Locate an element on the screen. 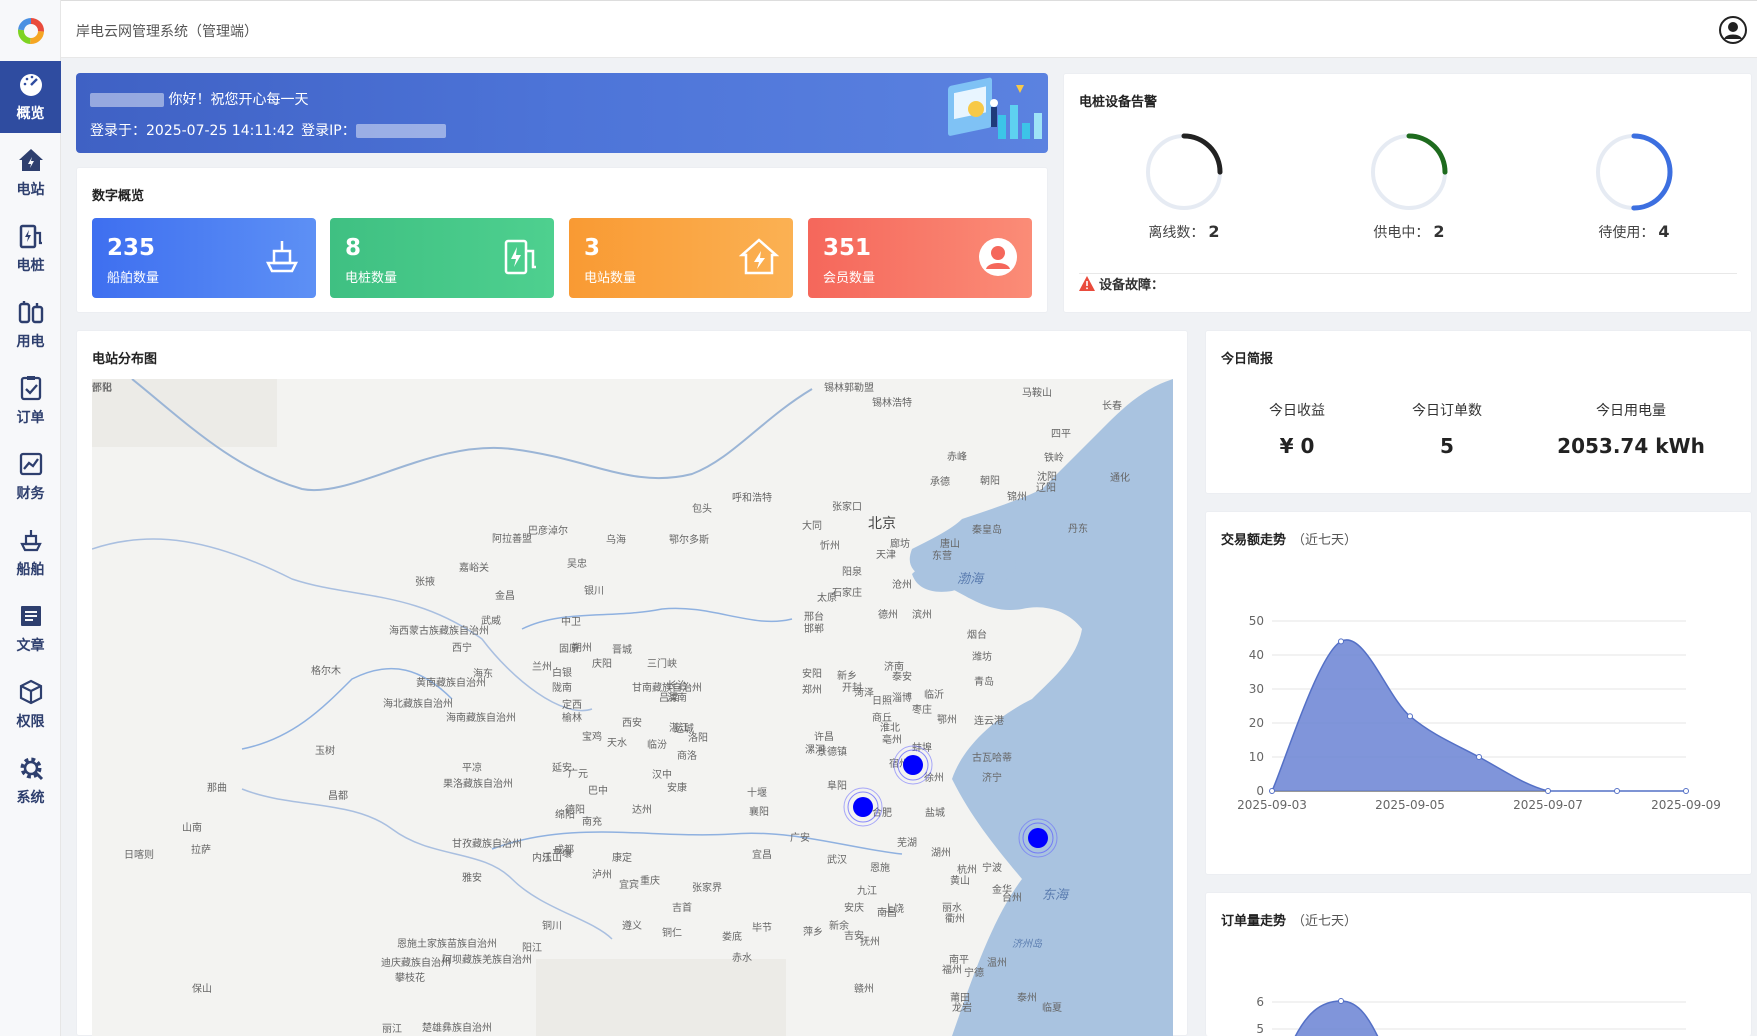 The height and width of the screenshot is (1036, 1757). sidebar-item-7: 文章 is located at coordinates (30, 629).